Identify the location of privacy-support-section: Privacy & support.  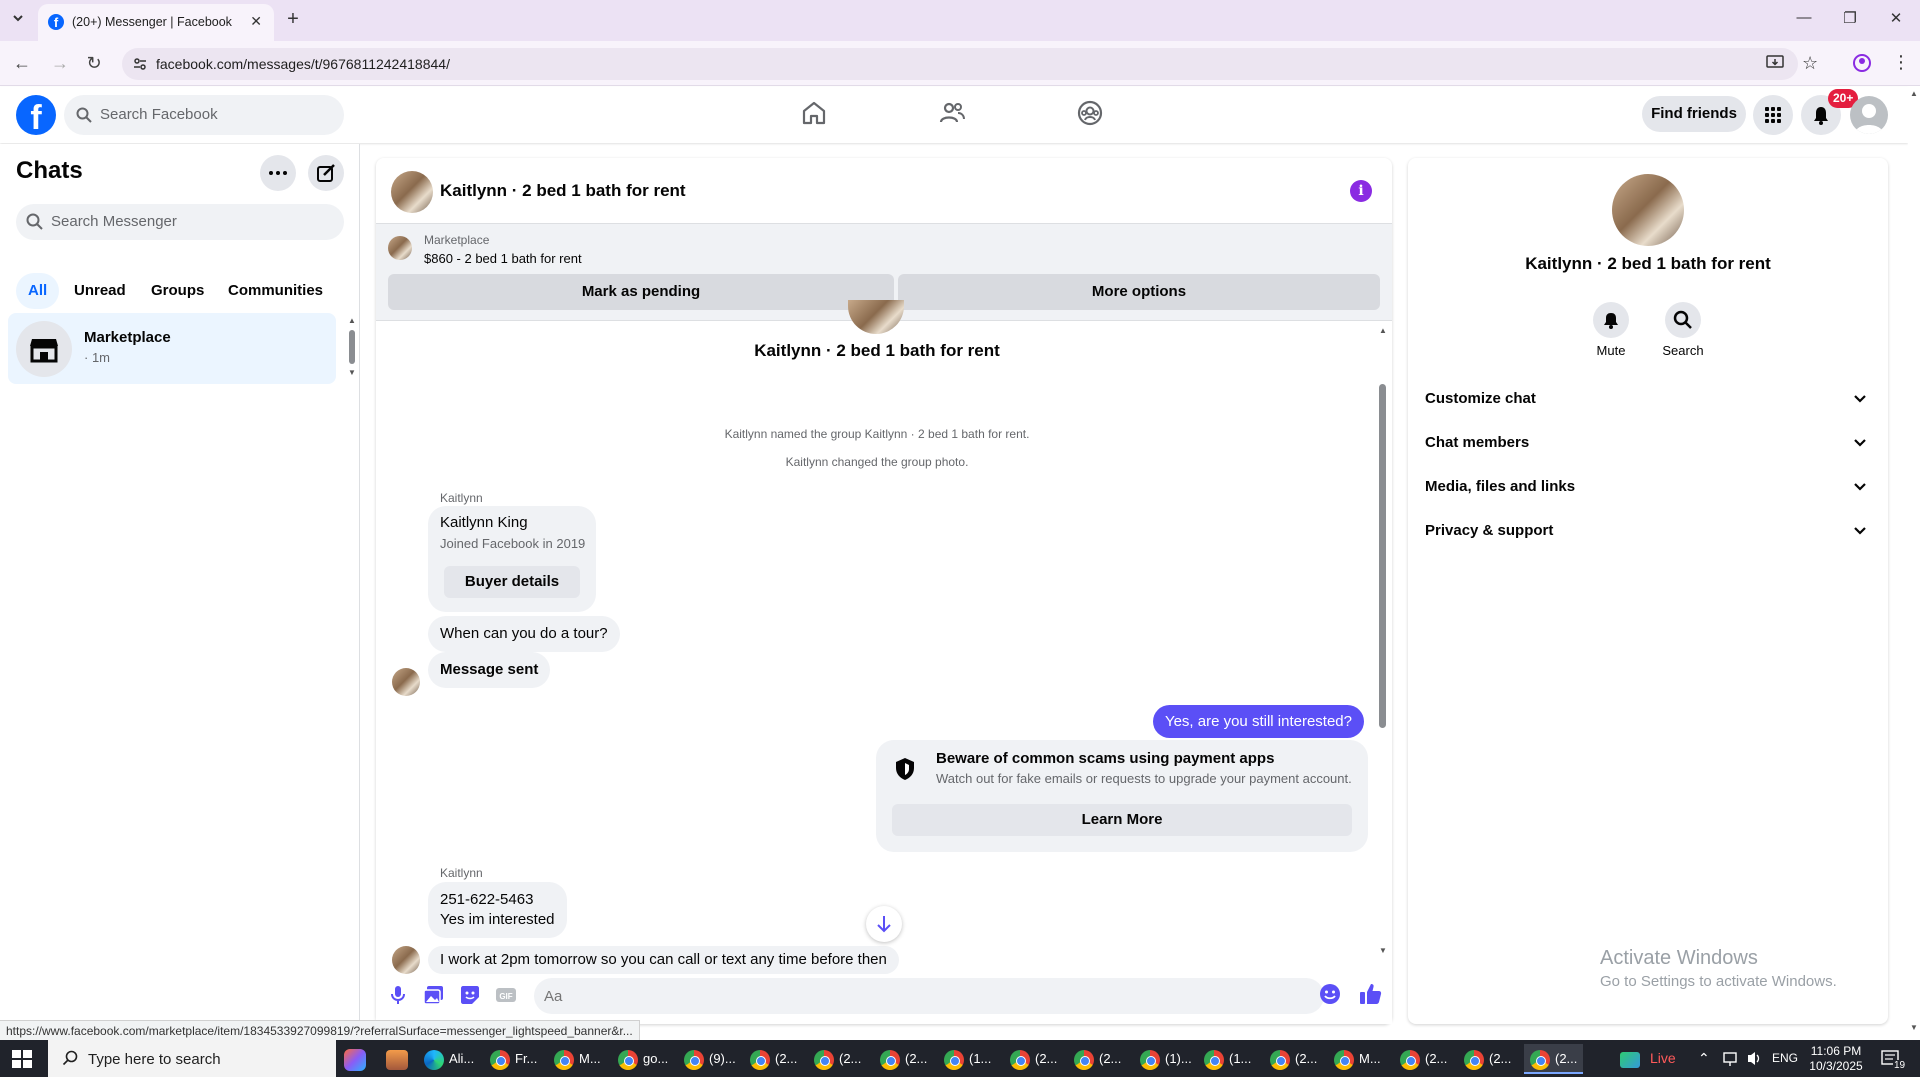
(1650, 532).